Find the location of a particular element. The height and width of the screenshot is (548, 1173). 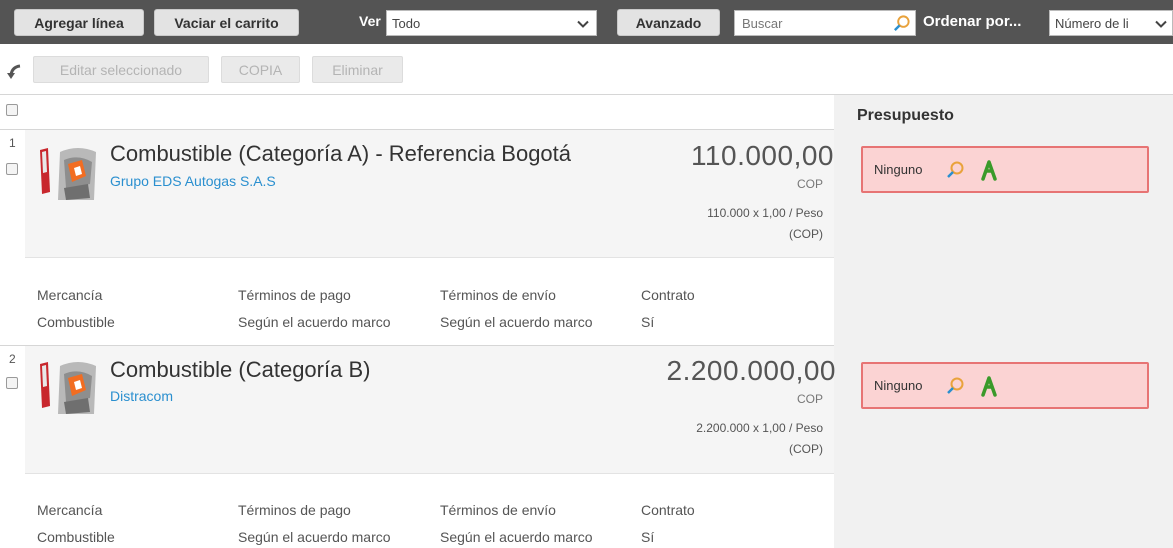

advanced-button: Avanzado is located at coordinates (668, 22).